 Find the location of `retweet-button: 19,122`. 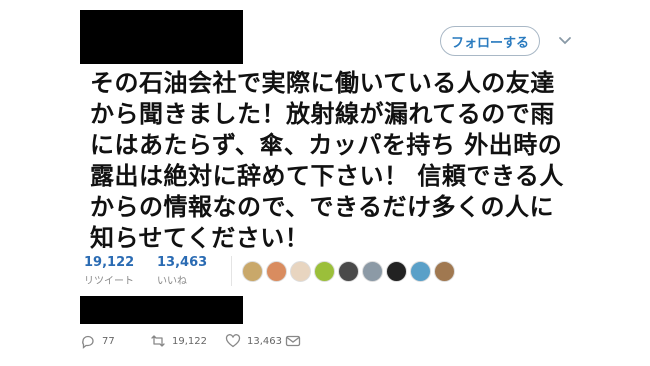

retweet-button: 19,122 is located at coordinates (187, 341).